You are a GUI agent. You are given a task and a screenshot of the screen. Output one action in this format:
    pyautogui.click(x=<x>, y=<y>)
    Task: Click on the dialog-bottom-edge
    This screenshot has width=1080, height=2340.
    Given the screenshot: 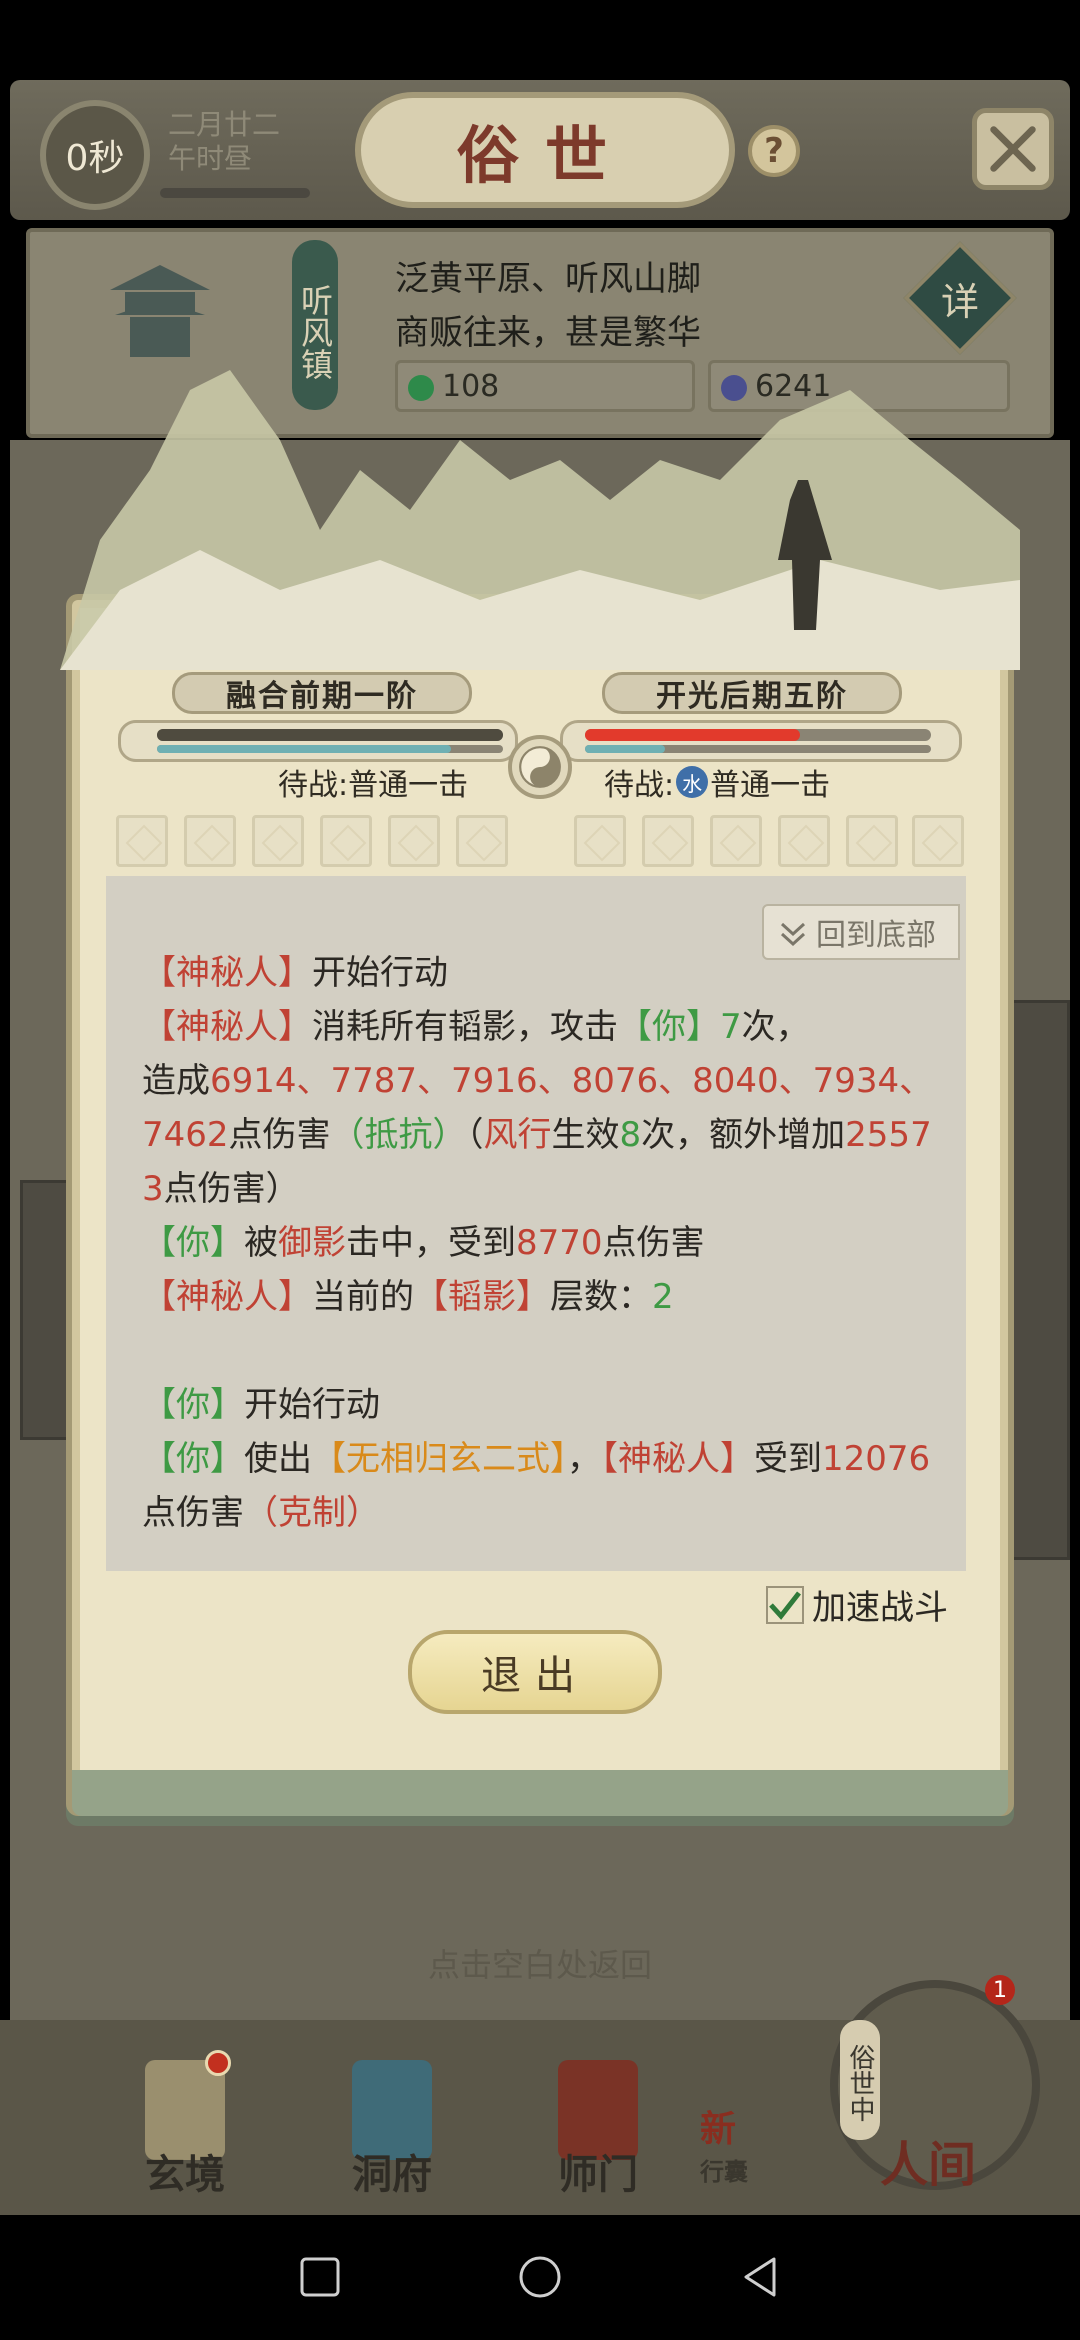 What is the action you would take?
    pyautogui.click(x=540, y=1793)
    